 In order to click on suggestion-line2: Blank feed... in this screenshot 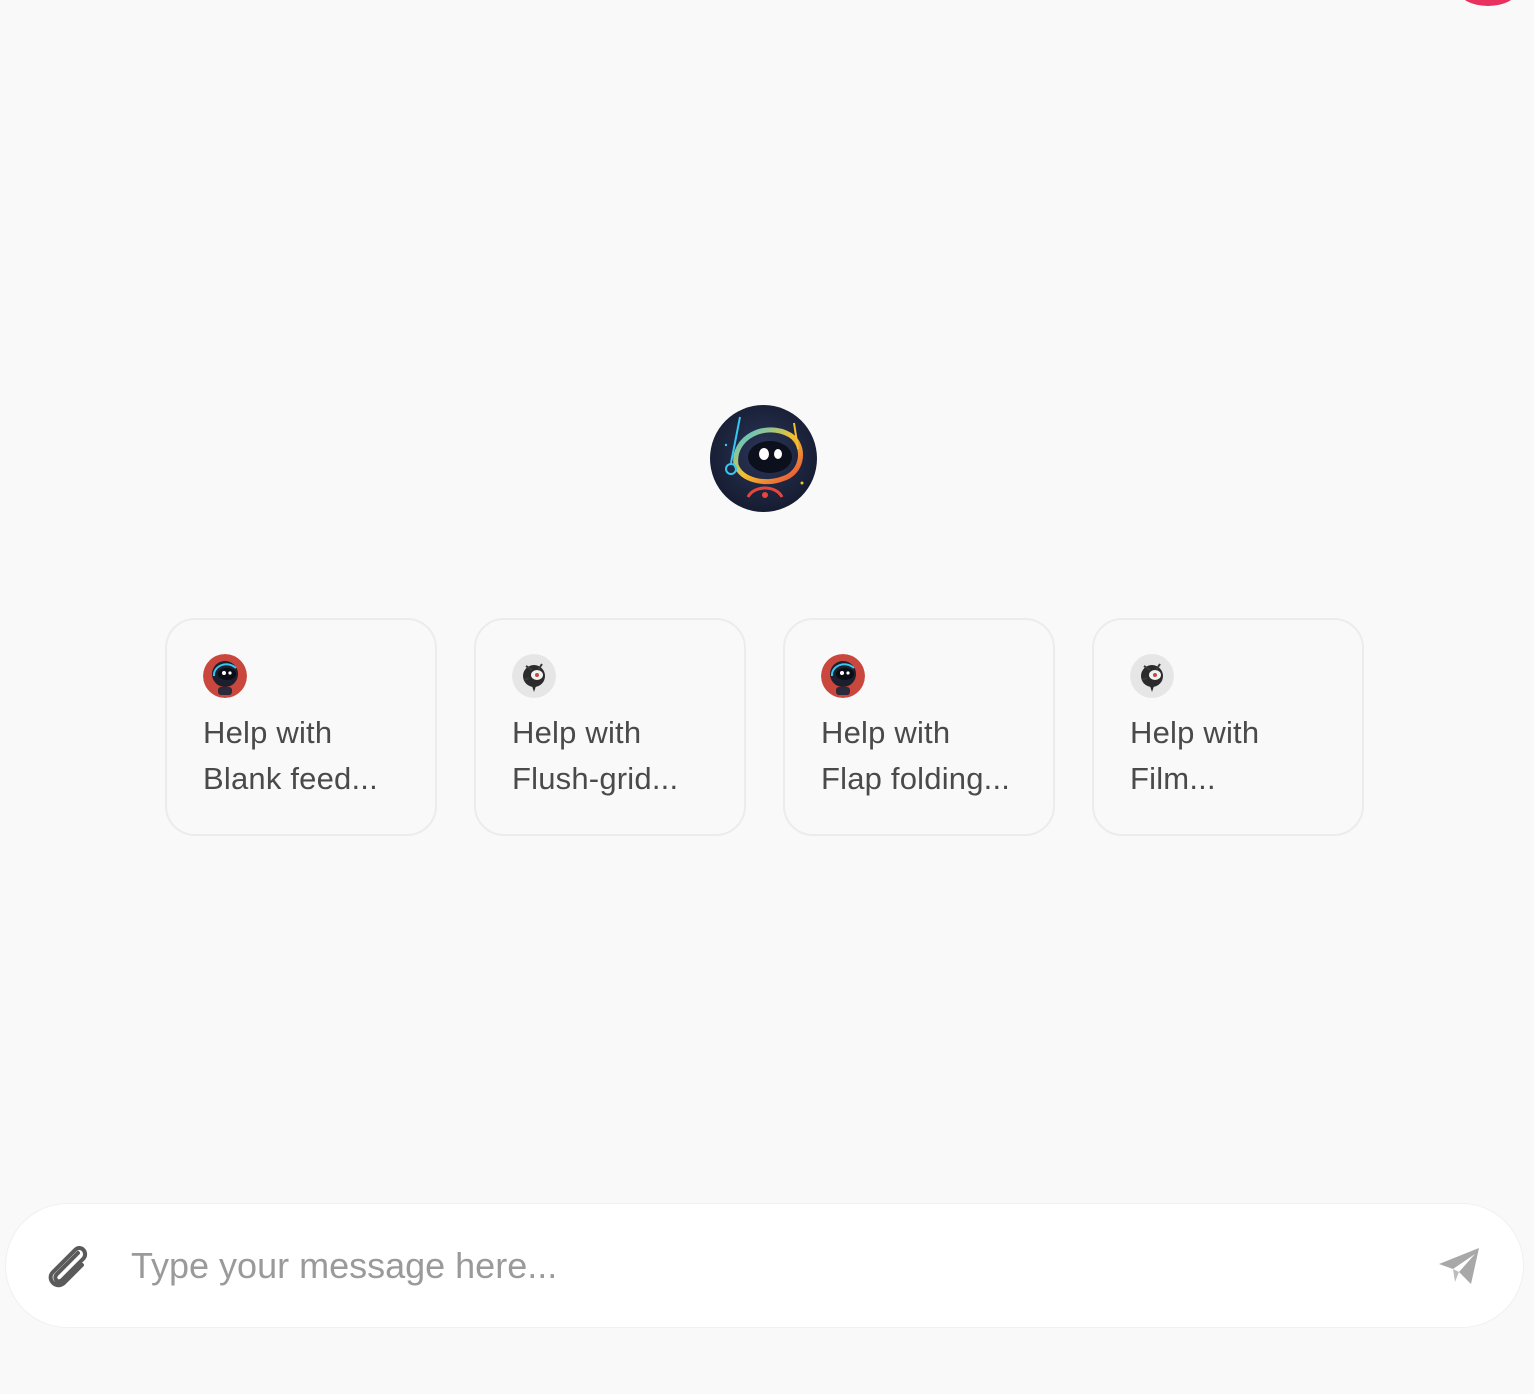, I will do `click(290, 778)`.